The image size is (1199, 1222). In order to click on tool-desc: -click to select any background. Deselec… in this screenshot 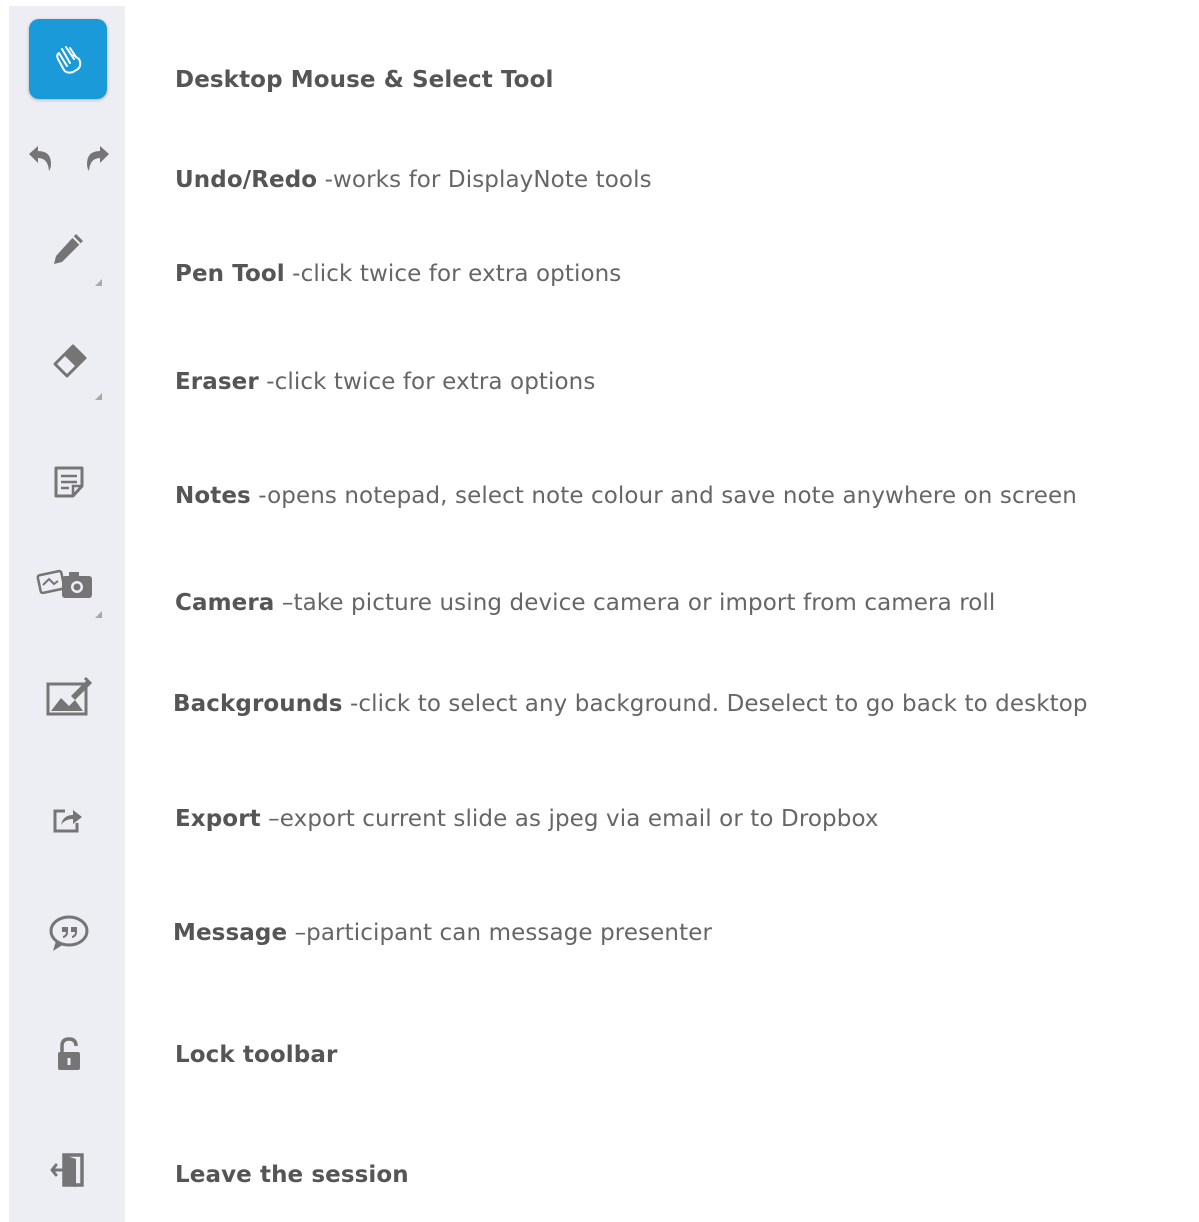, I will do `click(715, 704)`.